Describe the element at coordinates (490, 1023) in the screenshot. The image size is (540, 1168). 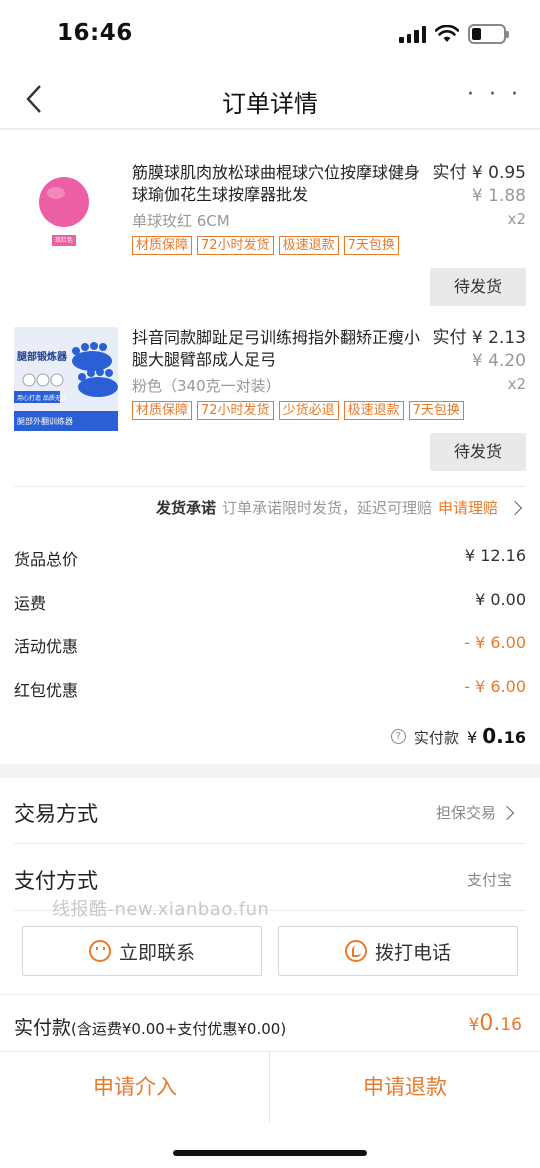
I see `total-integer: 0.` at that location.